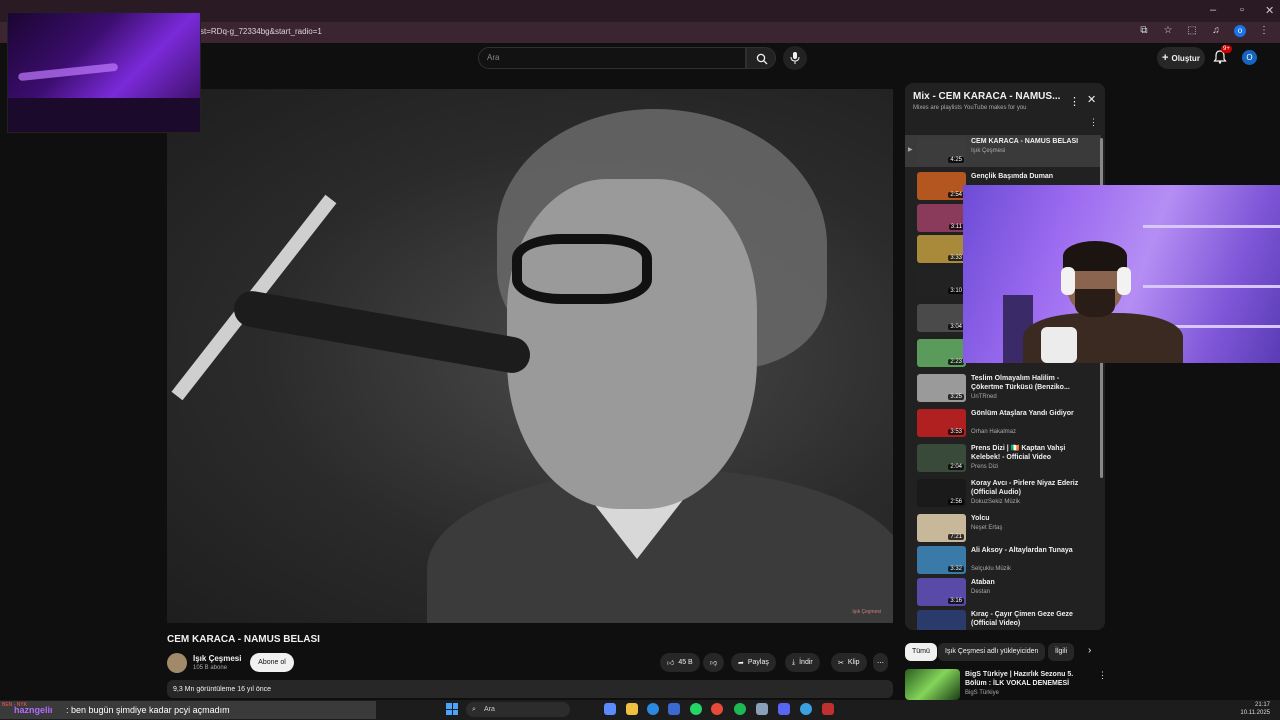 The image size is (1280, 720). I want to click on playlist-item-thumbnail: 3:11, so click(941, 218).